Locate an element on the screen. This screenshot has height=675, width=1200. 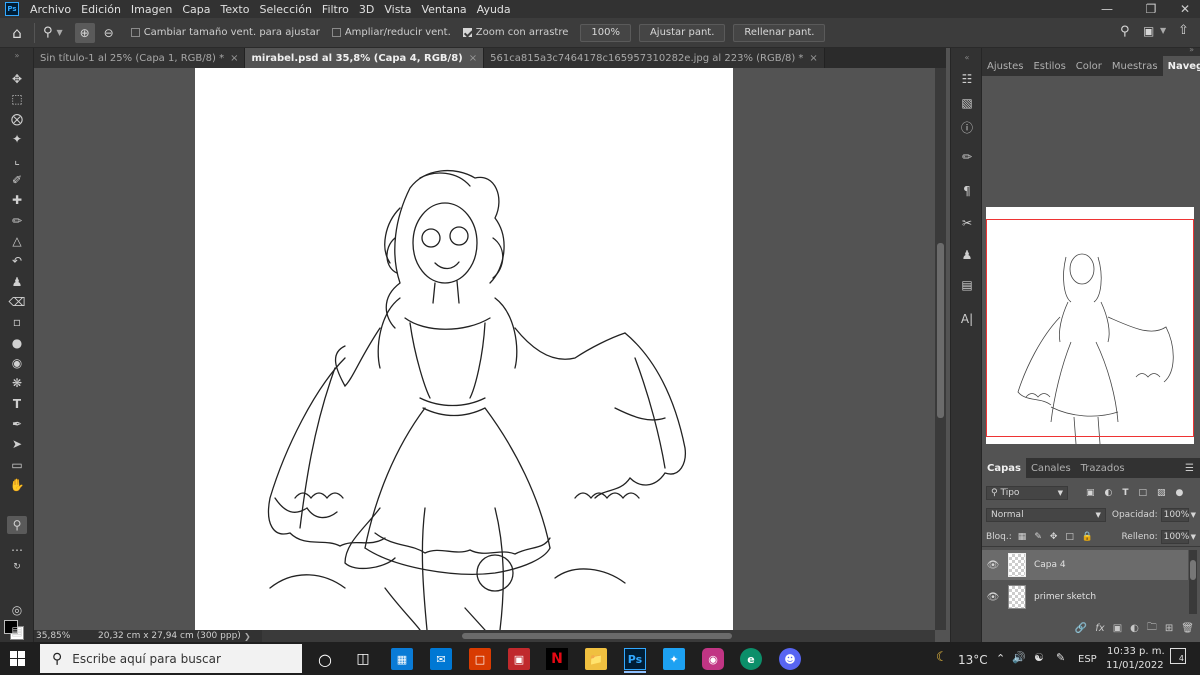
search-icon: ⚲ is located at coordinates (1125, 31).